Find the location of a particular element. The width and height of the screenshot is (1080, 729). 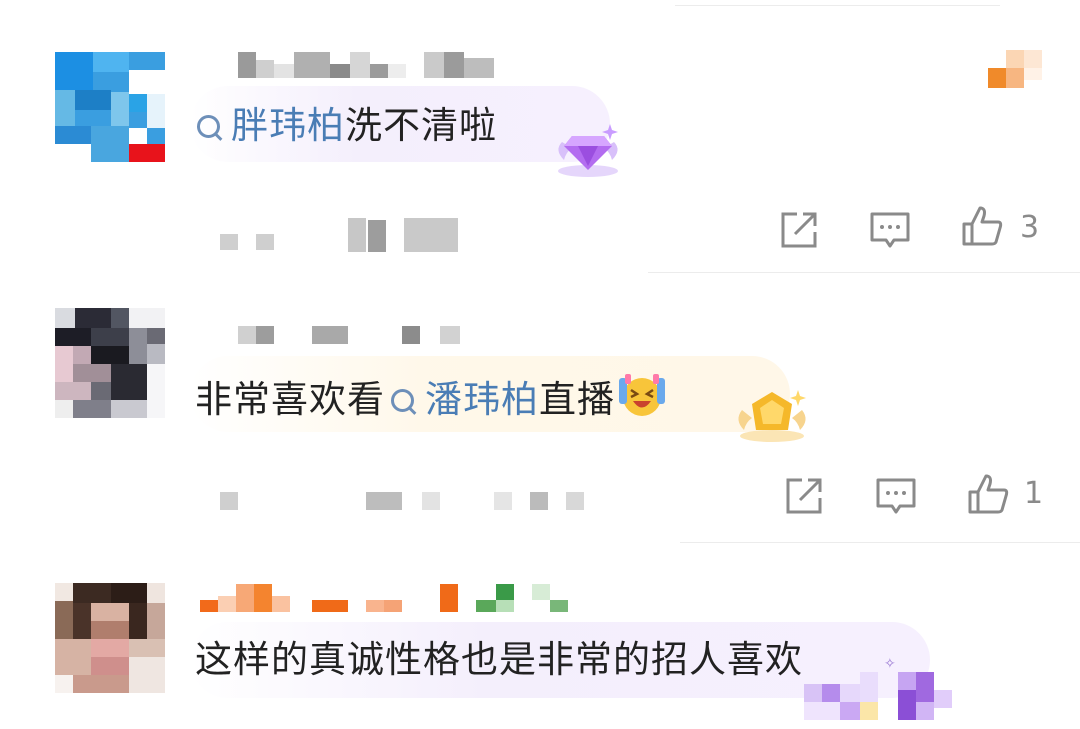

sparkle-icon: ✧ is located at coordinates (890, 664).